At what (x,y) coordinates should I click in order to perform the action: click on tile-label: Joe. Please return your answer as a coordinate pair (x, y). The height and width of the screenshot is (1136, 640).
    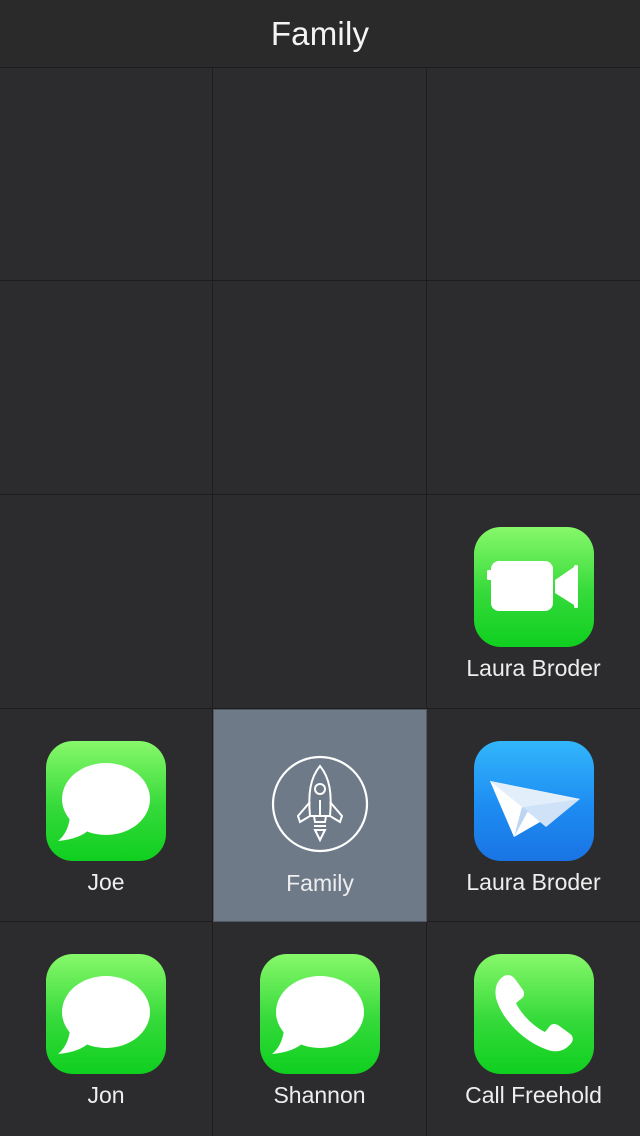
    Looking at the image, I should click on (106, 882).